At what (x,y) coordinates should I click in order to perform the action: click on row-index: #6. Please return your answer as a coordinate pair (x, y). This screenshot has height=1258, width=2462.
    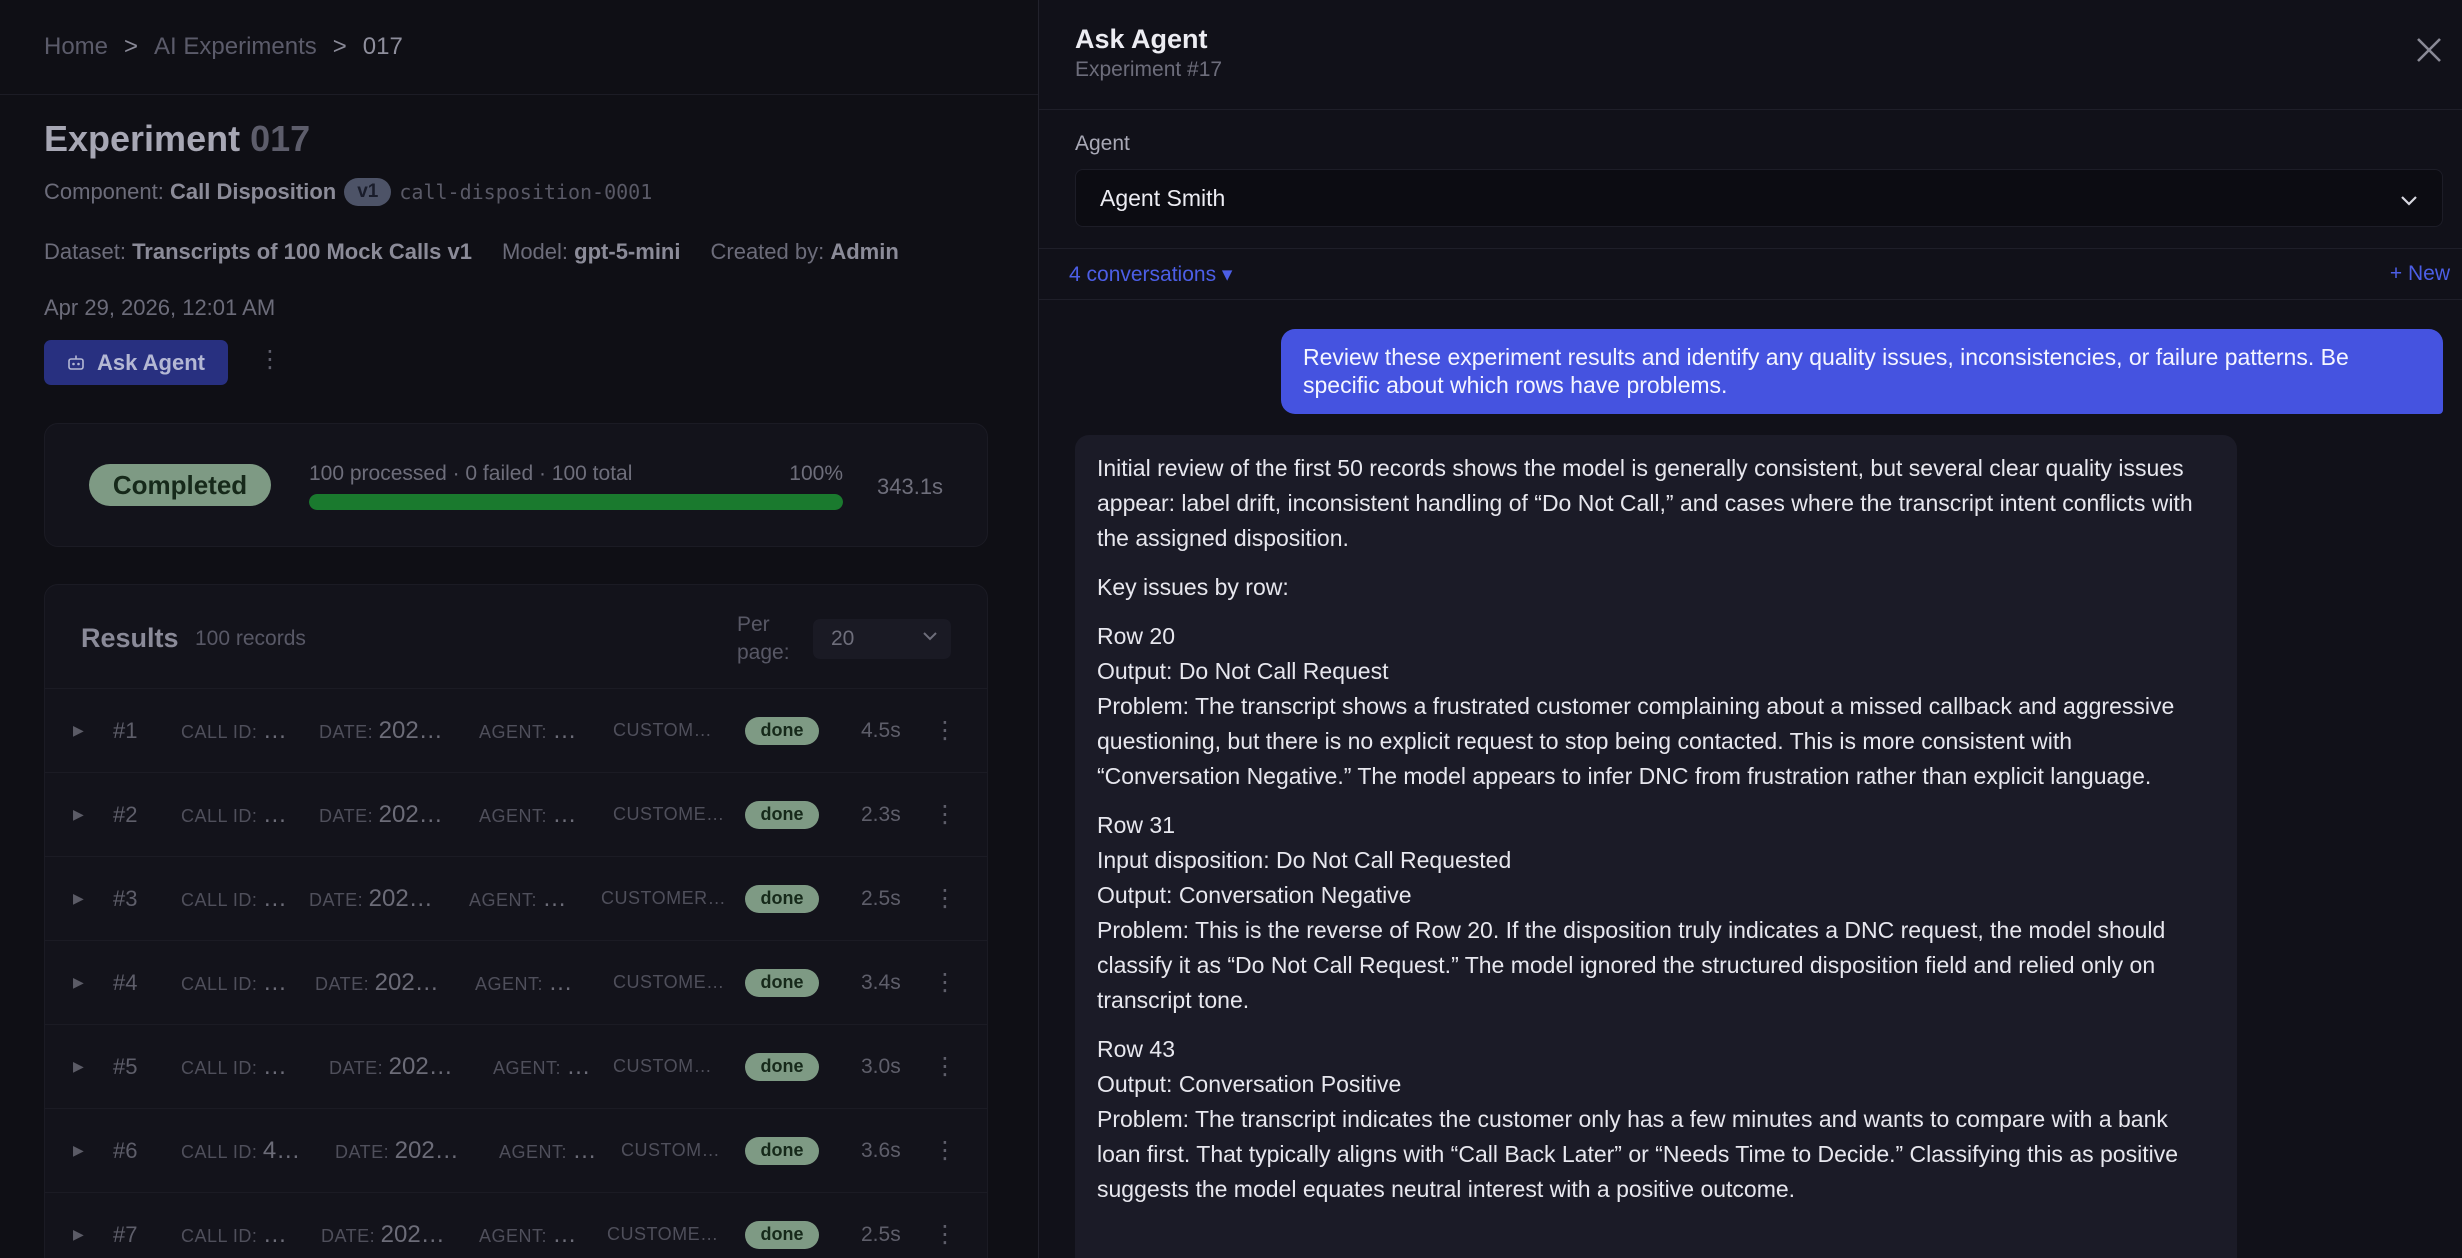
    Looking at the image, I should click on (125, 1150).